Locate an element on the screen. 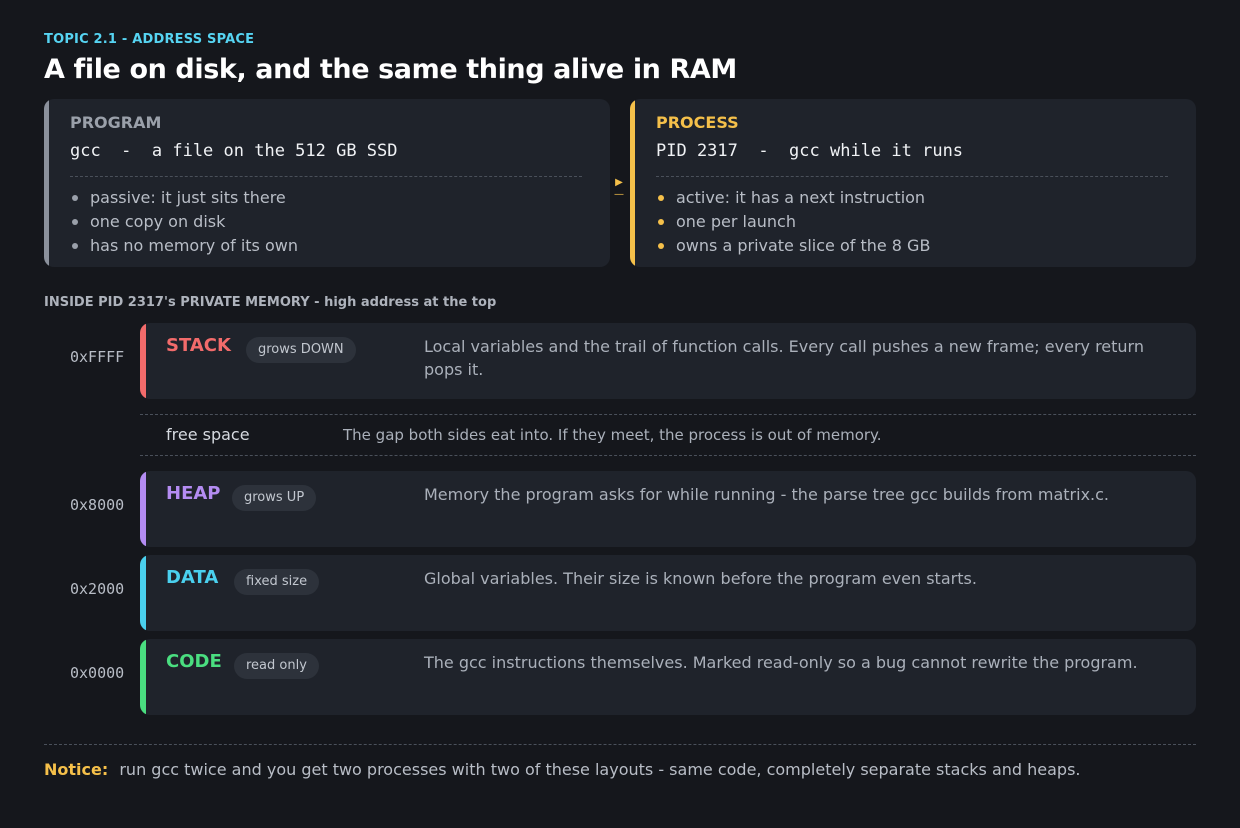 This screenshot has height=828, width=1240. segment-name: STACK is located at coordinates (198, 345).